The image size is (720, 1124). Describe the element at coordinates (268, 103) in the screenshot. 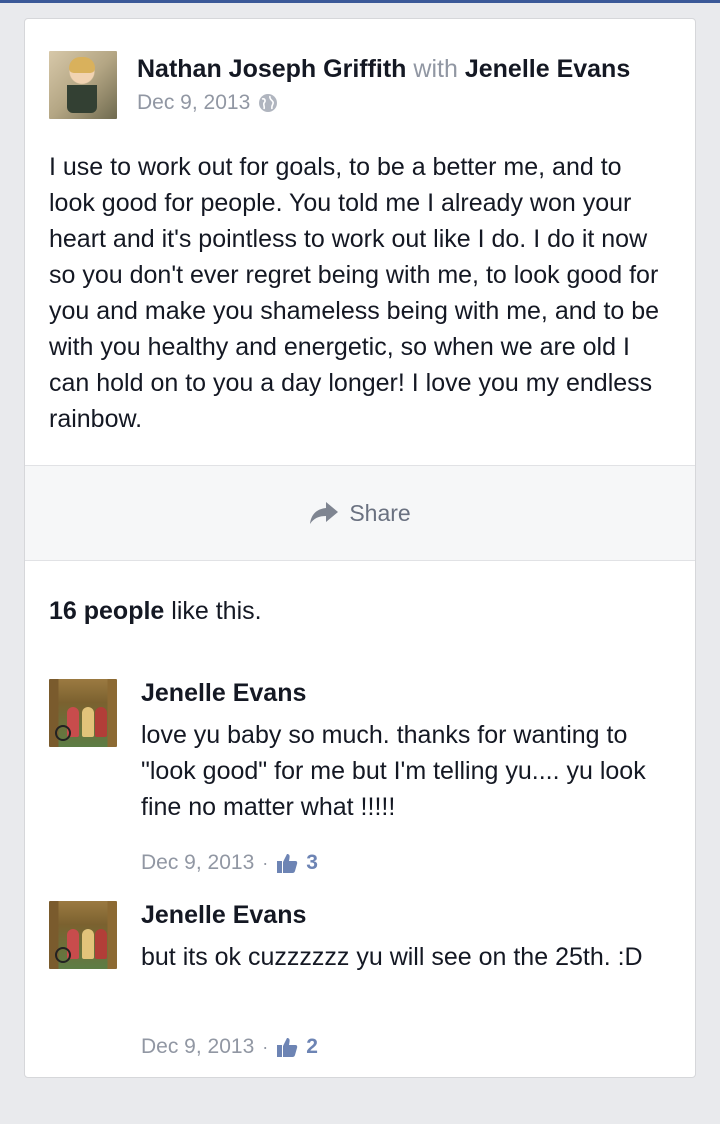

I see `globe-icon` at that location.